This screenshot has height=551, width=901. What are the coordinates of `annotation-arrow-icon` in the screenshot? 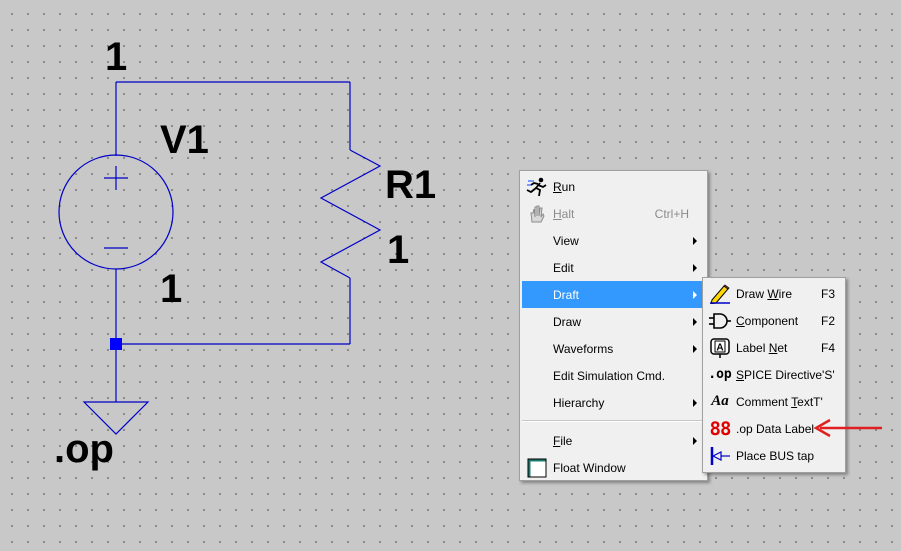 It's located at (847, 428).